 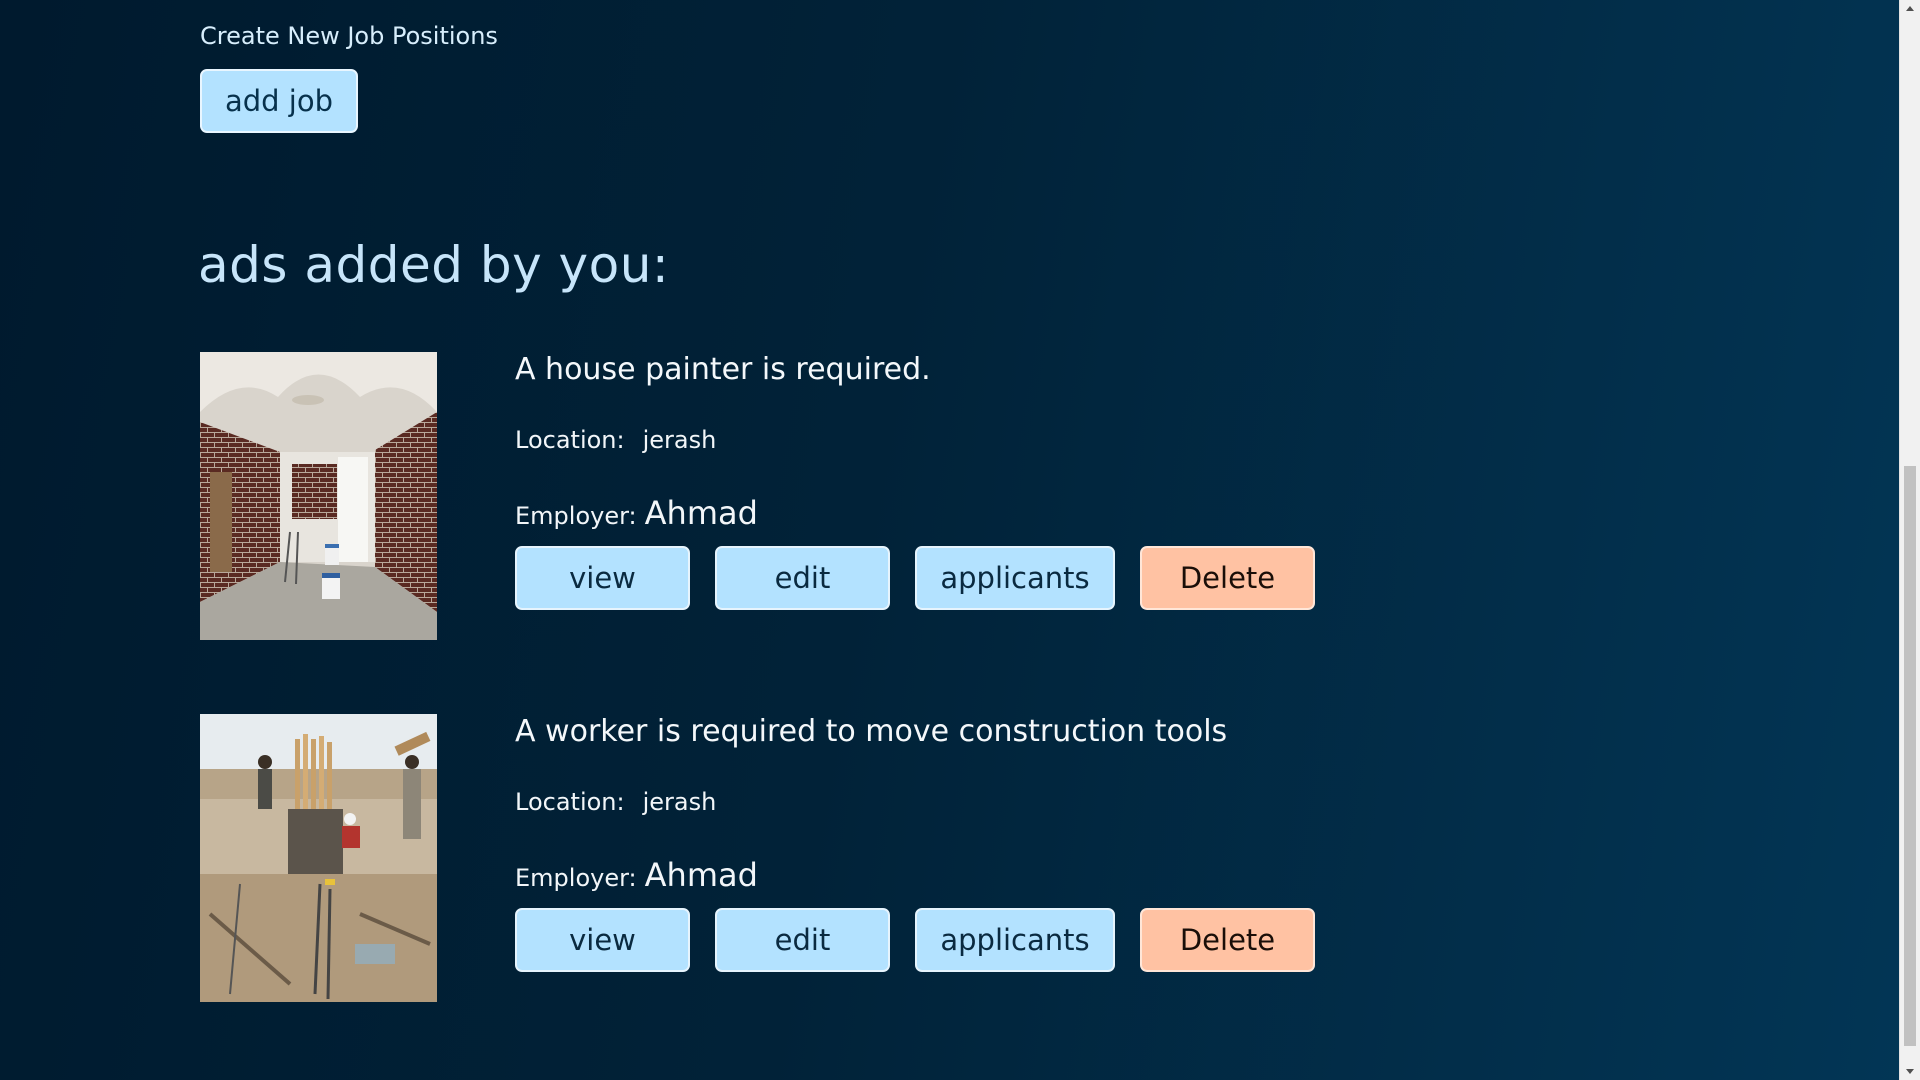 What do you see at coordinates (279, 101) in the screenshot?
I see `add-job-button: add job` at bounding box center [279, 101].